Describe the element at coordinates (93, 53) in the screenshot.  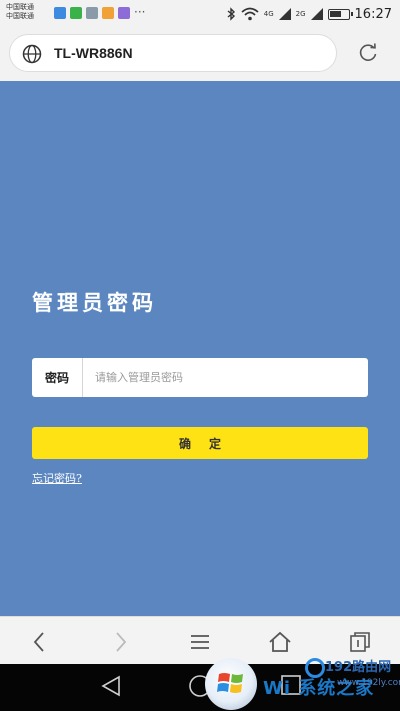
I see `url-text: TL-WR886N` at that location.